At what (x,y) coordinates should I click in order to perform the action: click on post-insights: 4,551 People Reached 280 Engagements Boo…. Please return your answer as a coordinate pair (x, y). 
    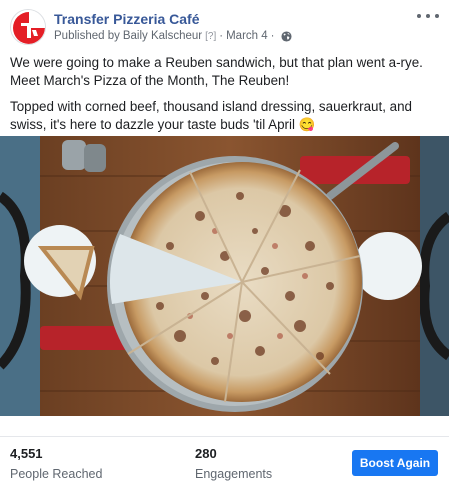
    Looking at the image, I should click on (224, 464).